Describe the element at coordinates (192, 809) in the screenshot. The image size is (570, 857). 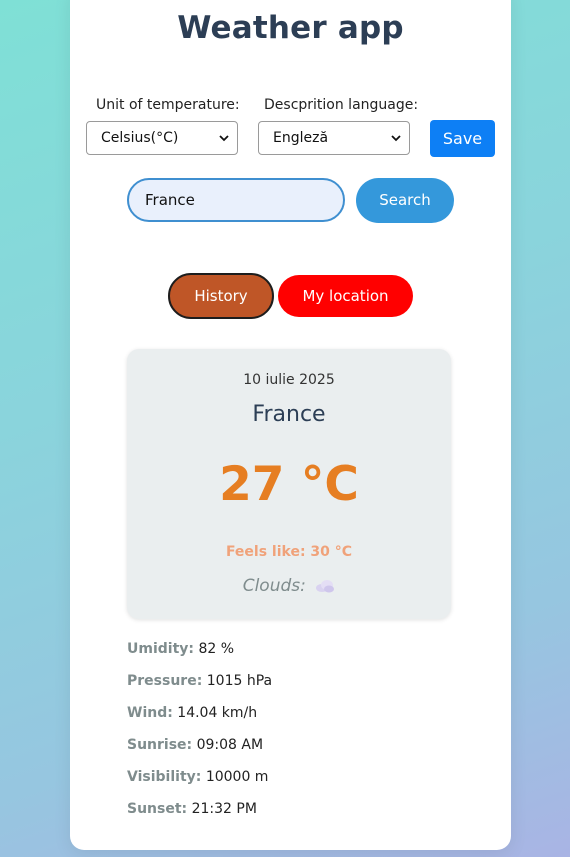
I see `detail-sunset: Sunset: 21:32 PM` at that location.